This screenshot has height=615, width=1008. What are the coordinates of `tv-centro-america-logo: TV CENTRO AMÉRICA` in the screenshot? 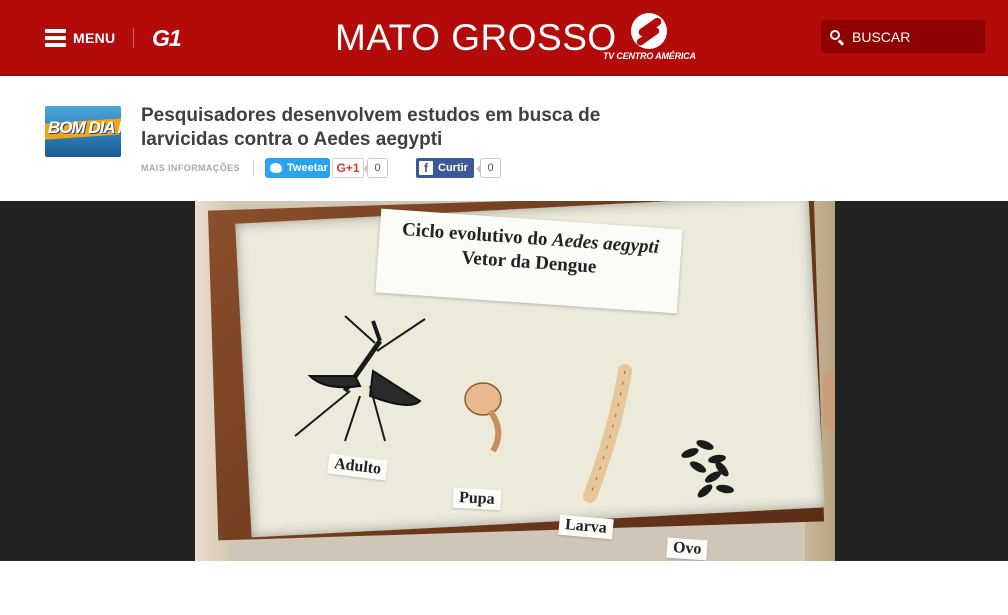 It's located at (650, 38).